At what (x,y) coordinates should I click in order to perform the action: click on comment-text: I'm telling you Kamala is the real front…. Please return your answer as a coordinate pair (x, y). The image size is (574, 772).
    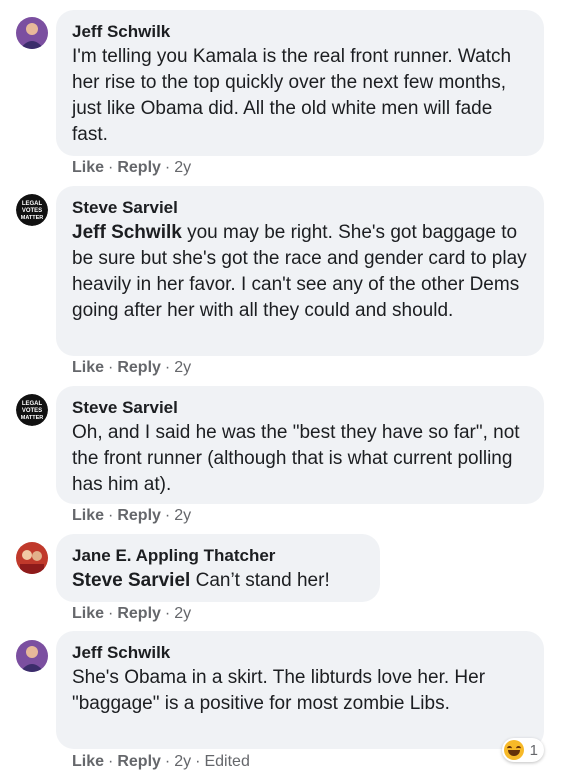
    Looking at the image, I should click on (292, 95).